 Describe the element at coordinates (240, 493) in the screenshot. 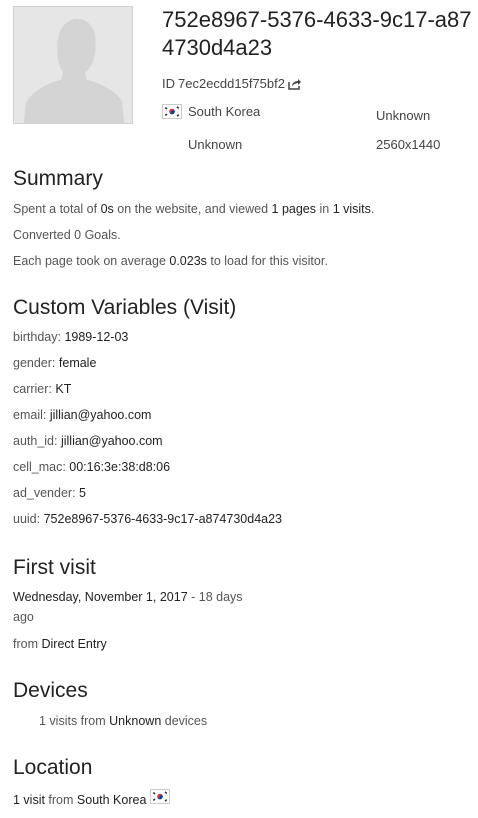

I see `custom-variable-row: ad_vender: 5` at that location.